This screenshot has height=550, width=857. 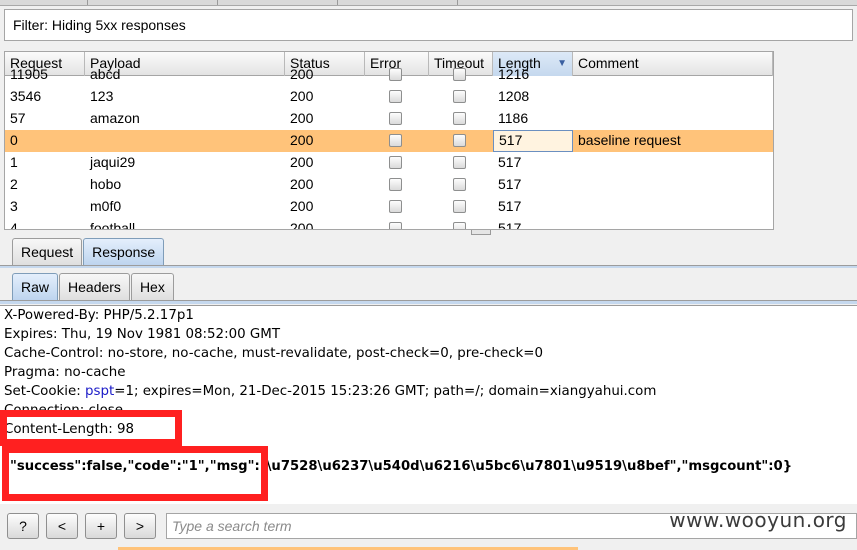 What do you see at coordinates (106, 184) in the screenshot?
I see `cell-payload: hobo` at bounding box center [106, 184].